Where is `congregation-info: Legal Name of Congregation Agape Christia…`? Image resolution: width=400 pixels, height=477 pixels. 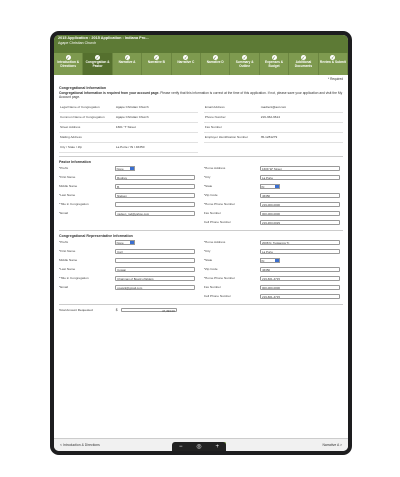
congregation-info: Legal Name of Congregation Agape Christia… is located at coordinates (201, 128).